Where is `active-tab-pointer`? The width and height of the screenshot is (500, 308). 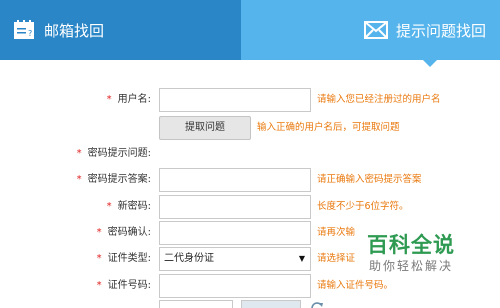 active-tab-pointer is located at coordinates (430, 63).